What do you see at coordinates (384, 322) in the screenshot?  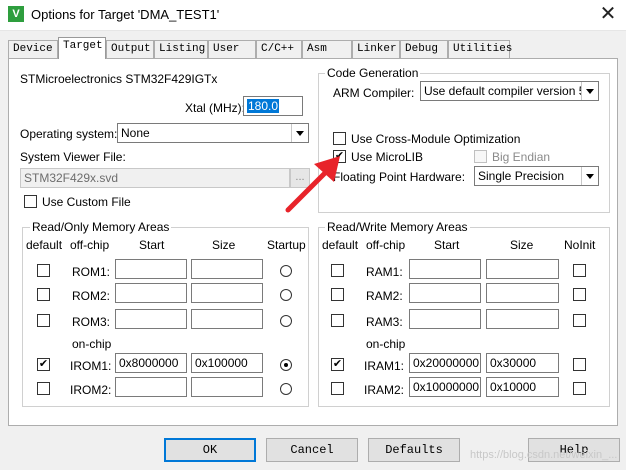 I see `ram3-label: RAM3:` at bounding box center [384, 322].